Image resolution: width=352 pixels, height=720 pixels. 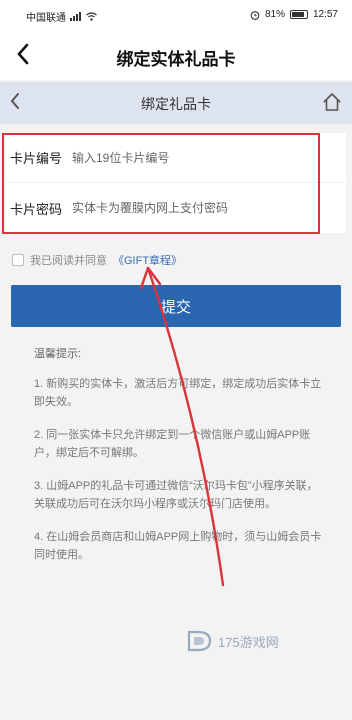 What do you see at coordinates (46, 18) in the screenshot?
I see `carrier-label: 中国联通` at bounding box center [46, 18].